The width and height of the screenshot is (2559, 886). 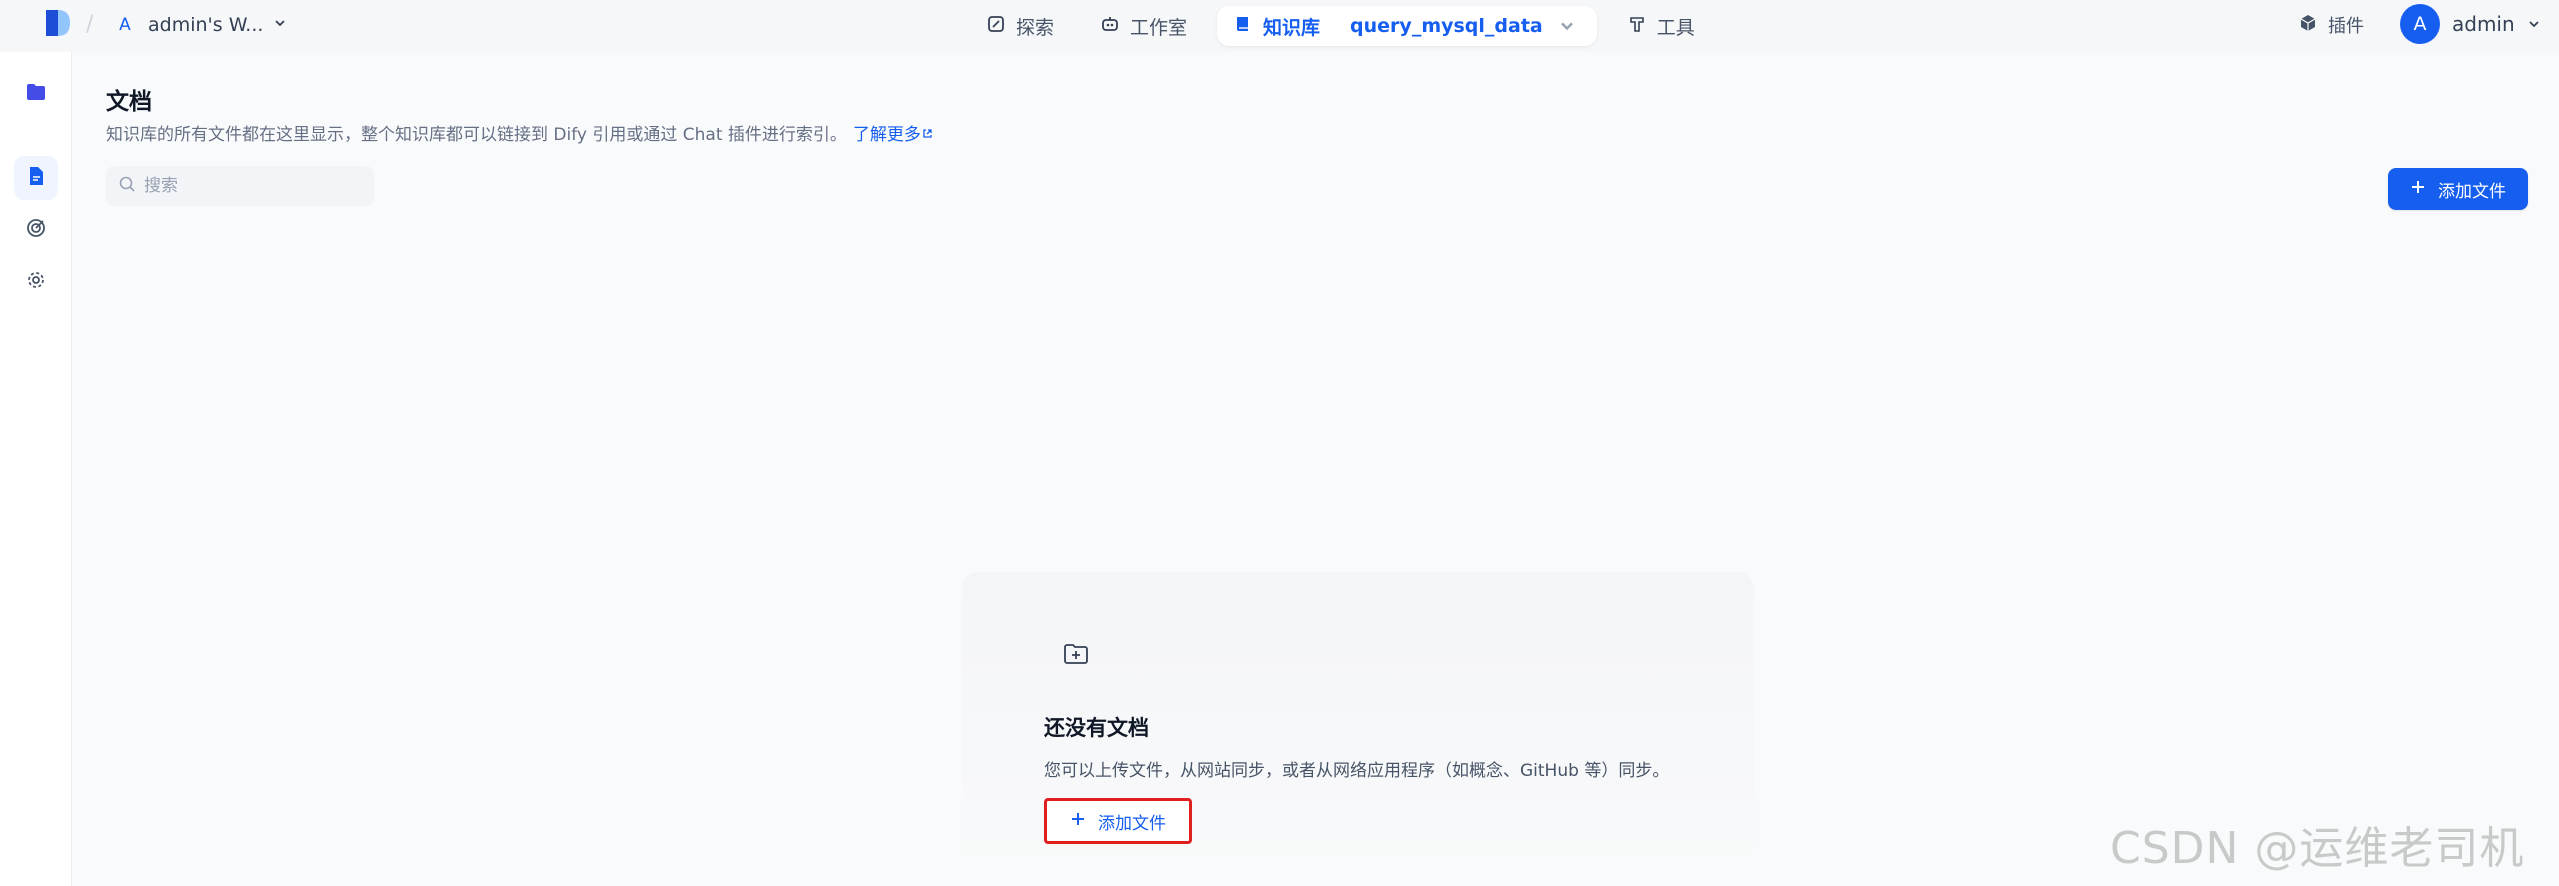 What do you see at coordinates (1292, 27) in the screenshot?
I see `nav-knowledge-label: 知识库` at bounding box center [1292, 27].